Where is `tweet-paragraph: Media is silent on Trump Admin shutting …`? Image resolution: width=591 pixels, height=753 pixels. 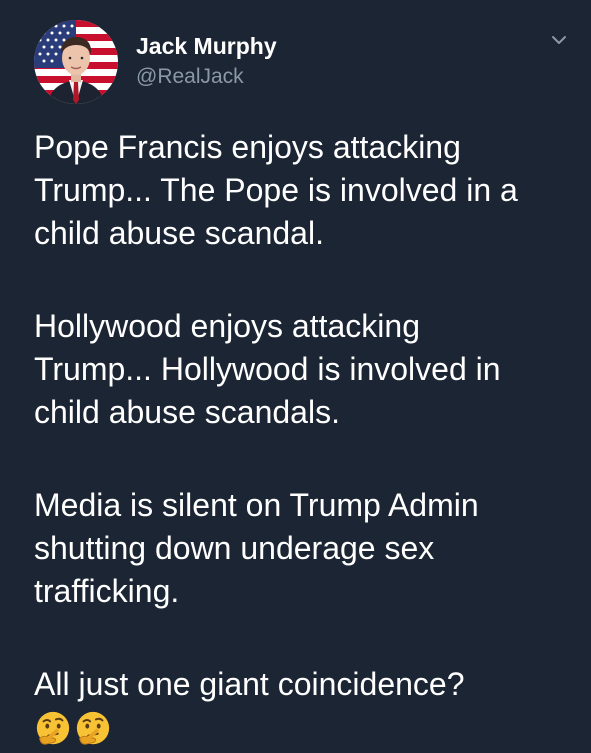 tweet-paragraph: Media is silent on Trump Admin shutting … is located at coordinates (256, 548).